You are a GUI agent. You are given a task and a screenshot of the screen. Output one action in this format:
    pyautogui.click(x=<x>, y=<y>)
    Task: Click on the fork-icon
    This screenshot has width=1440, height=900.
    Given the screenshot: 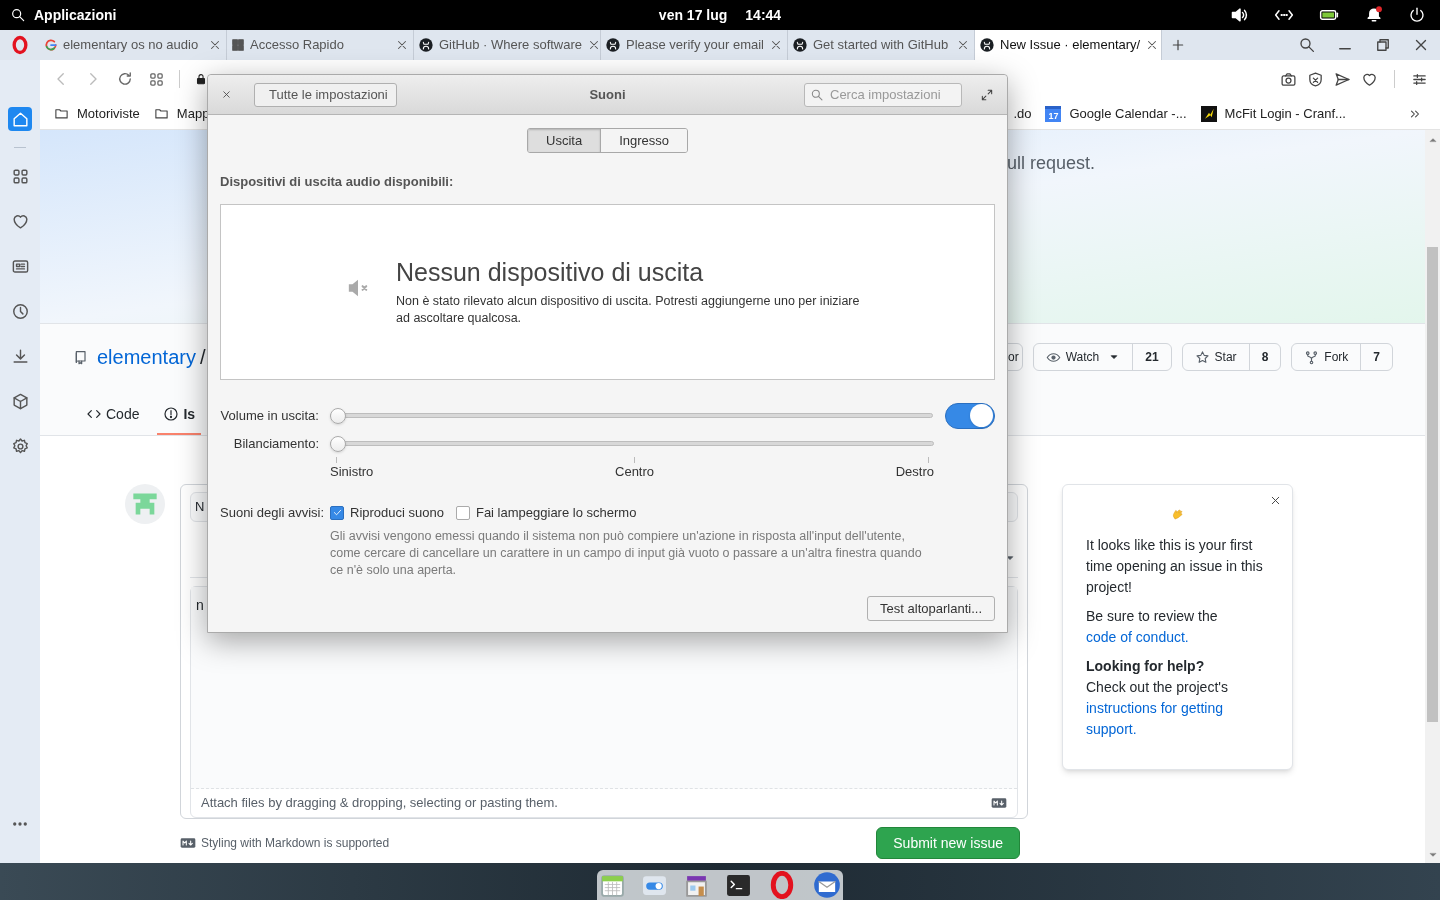 What is the action you would take?
    pyautogui.click(x=1312, y=357)
    